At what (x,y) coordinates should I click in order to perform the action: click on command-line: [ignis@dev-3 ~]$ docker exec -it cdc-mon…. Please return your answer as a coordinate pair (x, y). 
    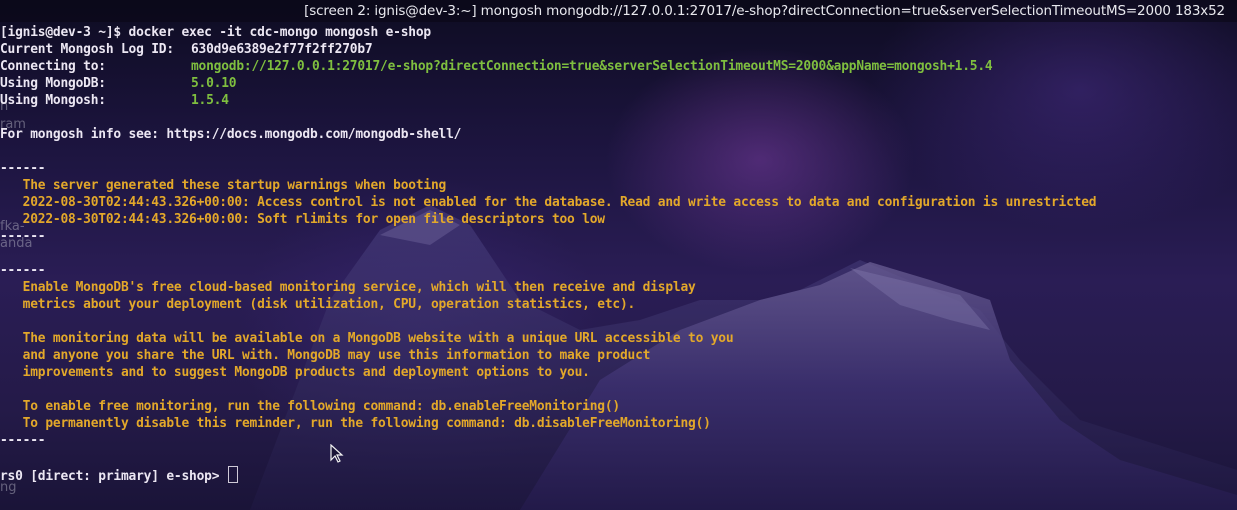
    Looking at the image, I should click on (215, 32).